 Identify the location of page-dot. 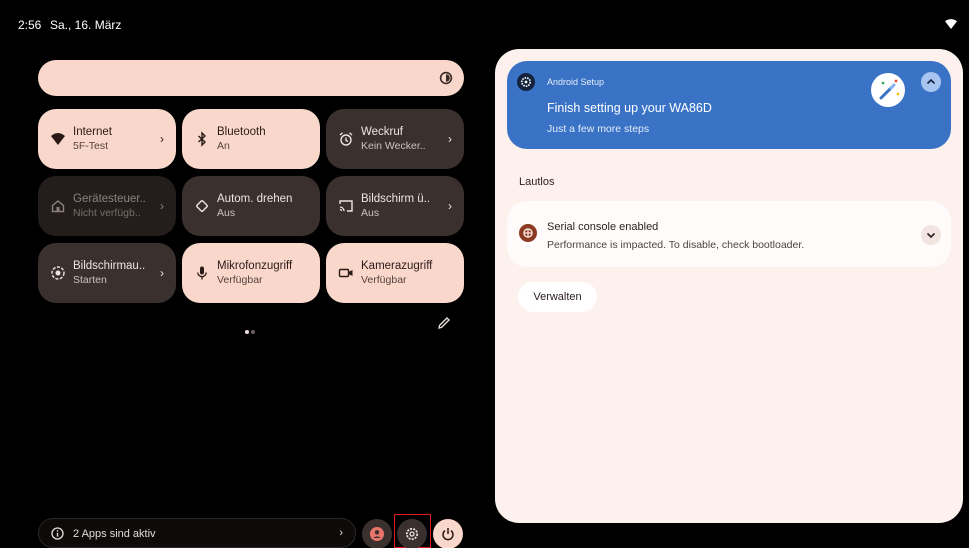
(253, 332).